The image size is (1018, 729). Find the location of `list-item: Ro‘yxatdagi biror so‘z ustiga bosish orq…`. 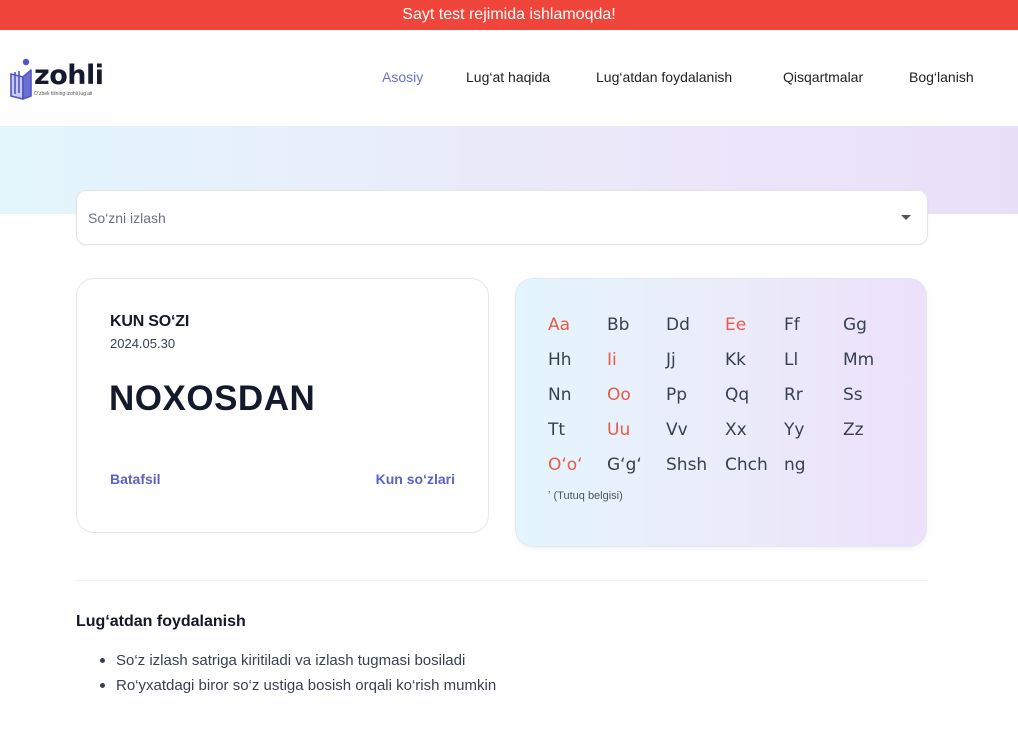

list-item: Ro‘yxatdagi biror so‘z ustiga bosish orq… is located at coordinates (297, 687).